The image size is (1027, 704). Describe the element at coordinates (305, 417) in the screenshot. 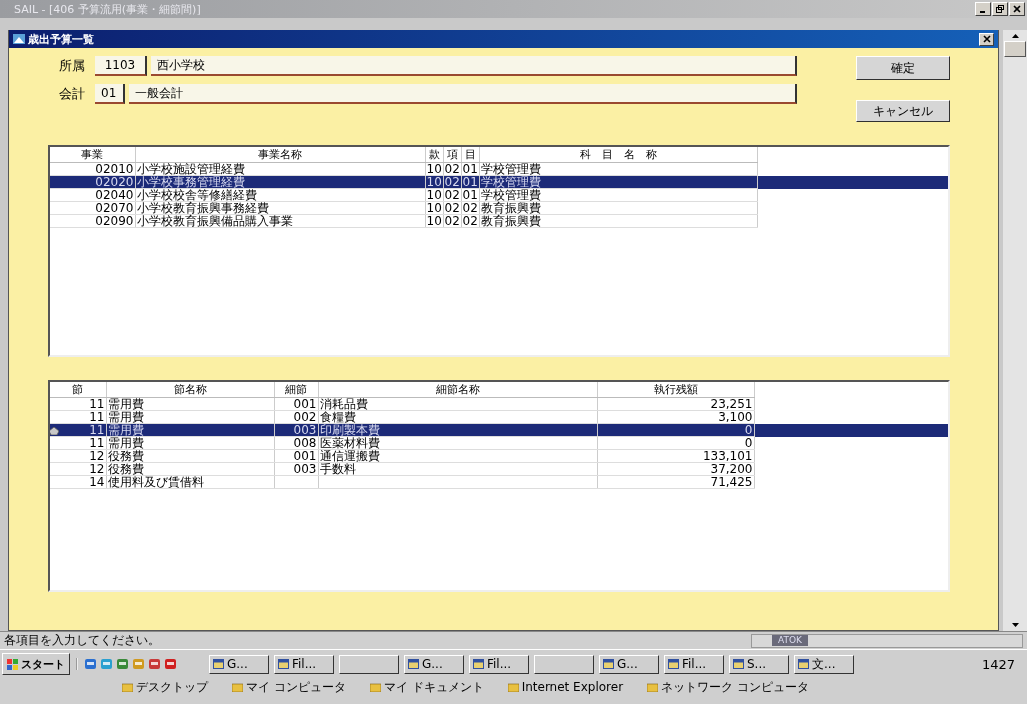

I see `table-cell: 002` at that location.